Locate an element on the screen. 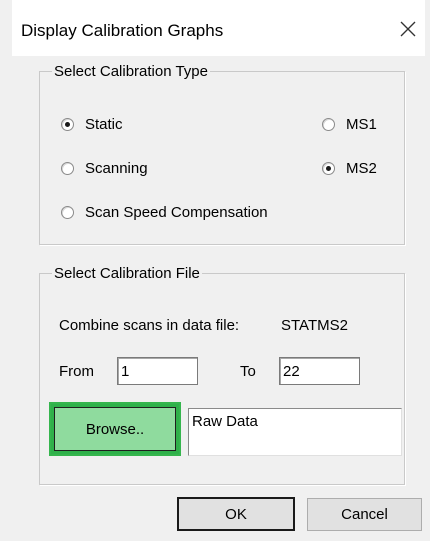 This screenshot has height=541, width=430. close-icon is located at coordinates (408, 29).